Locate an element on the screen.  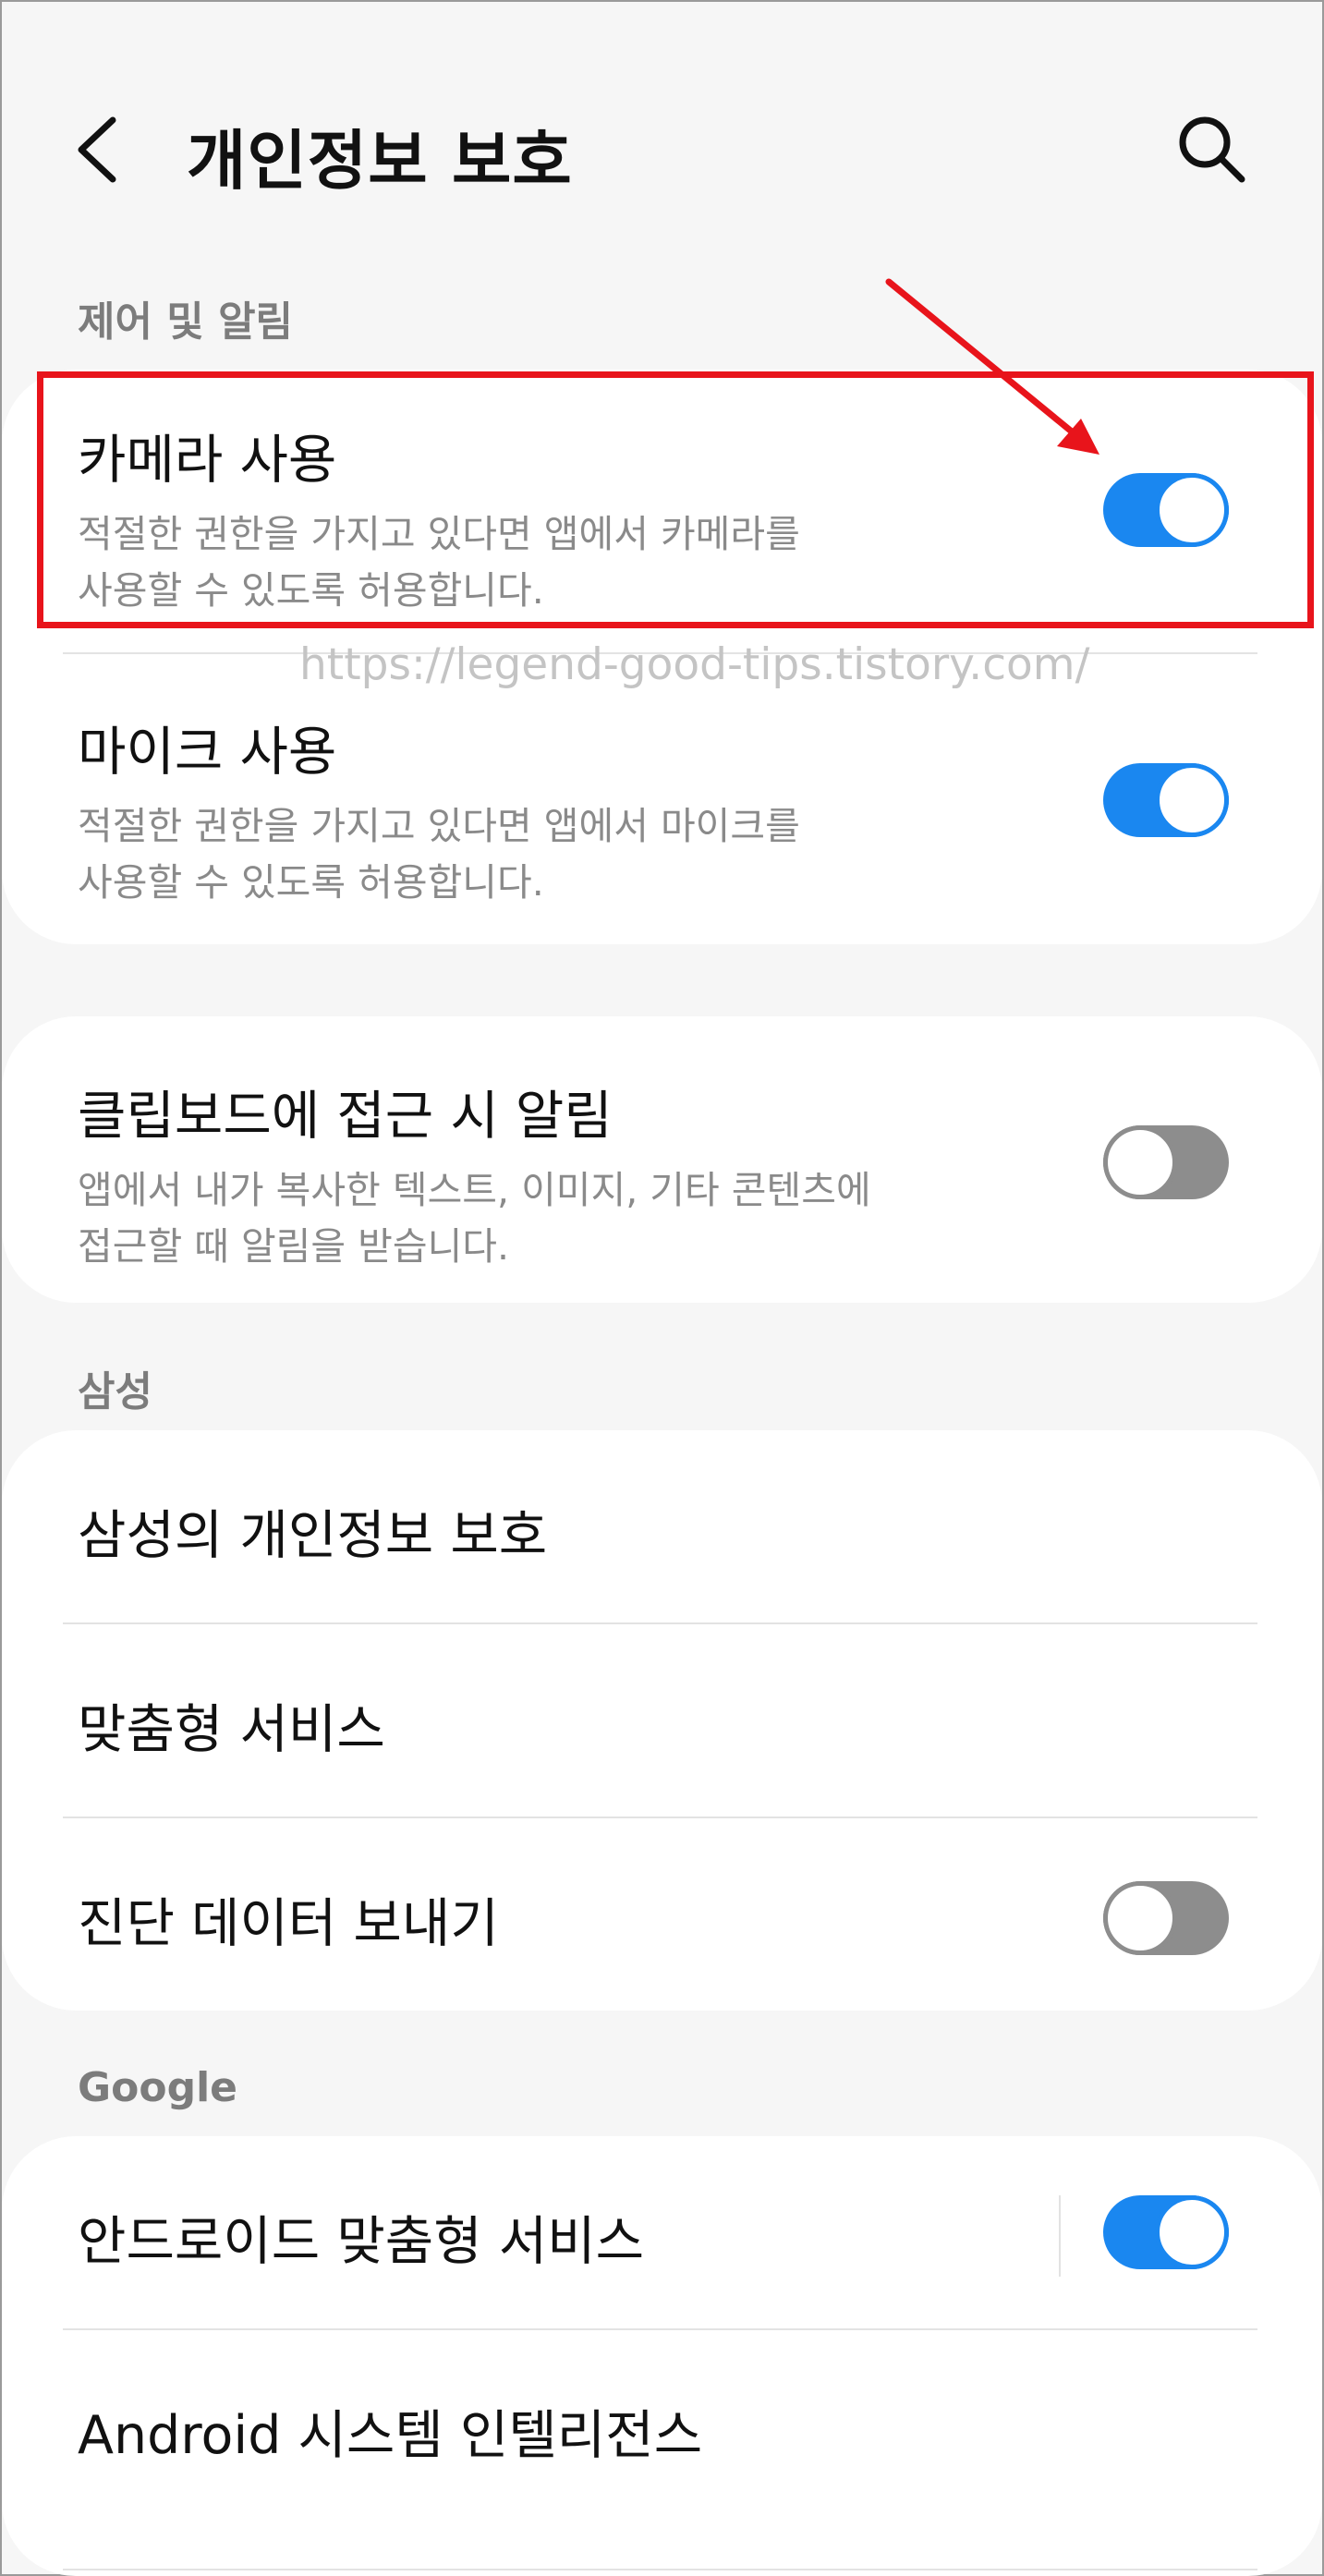
clipboard-alert-desc-line2: 접근할 때 알림을 받습니다. is located at coordinates (294, 1246).